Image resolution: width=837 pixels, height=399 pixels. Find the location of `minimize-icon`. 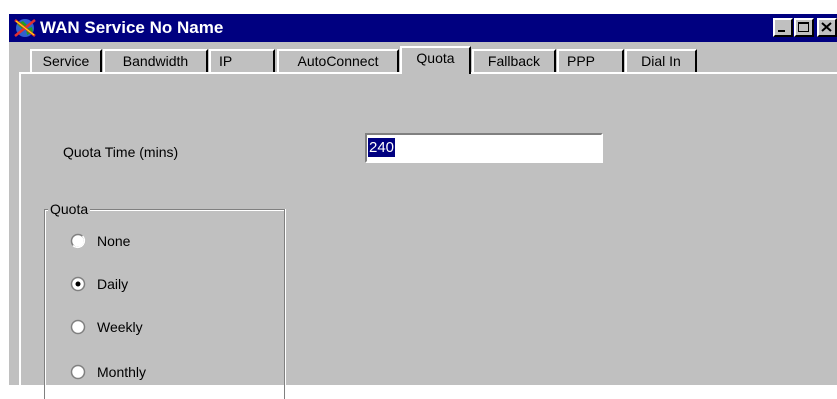

minimize-icon is located at coordinates (781, 31).